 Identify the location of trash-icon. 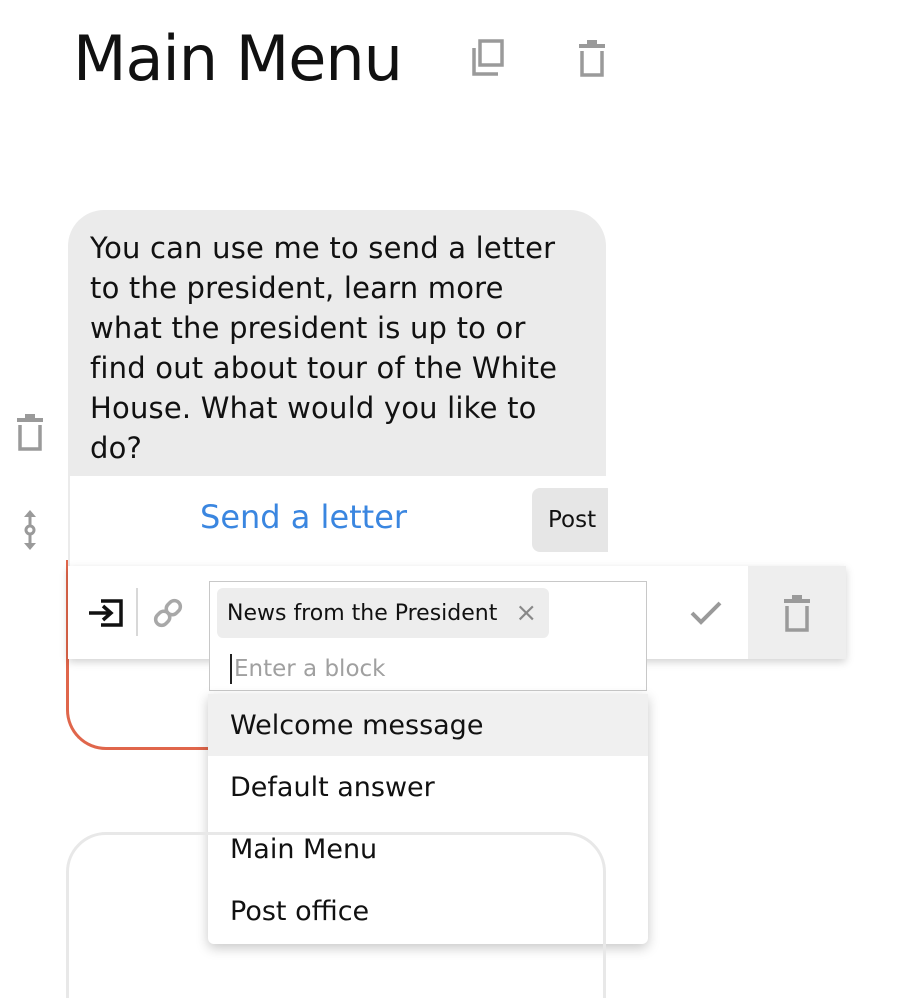
(592, 58).